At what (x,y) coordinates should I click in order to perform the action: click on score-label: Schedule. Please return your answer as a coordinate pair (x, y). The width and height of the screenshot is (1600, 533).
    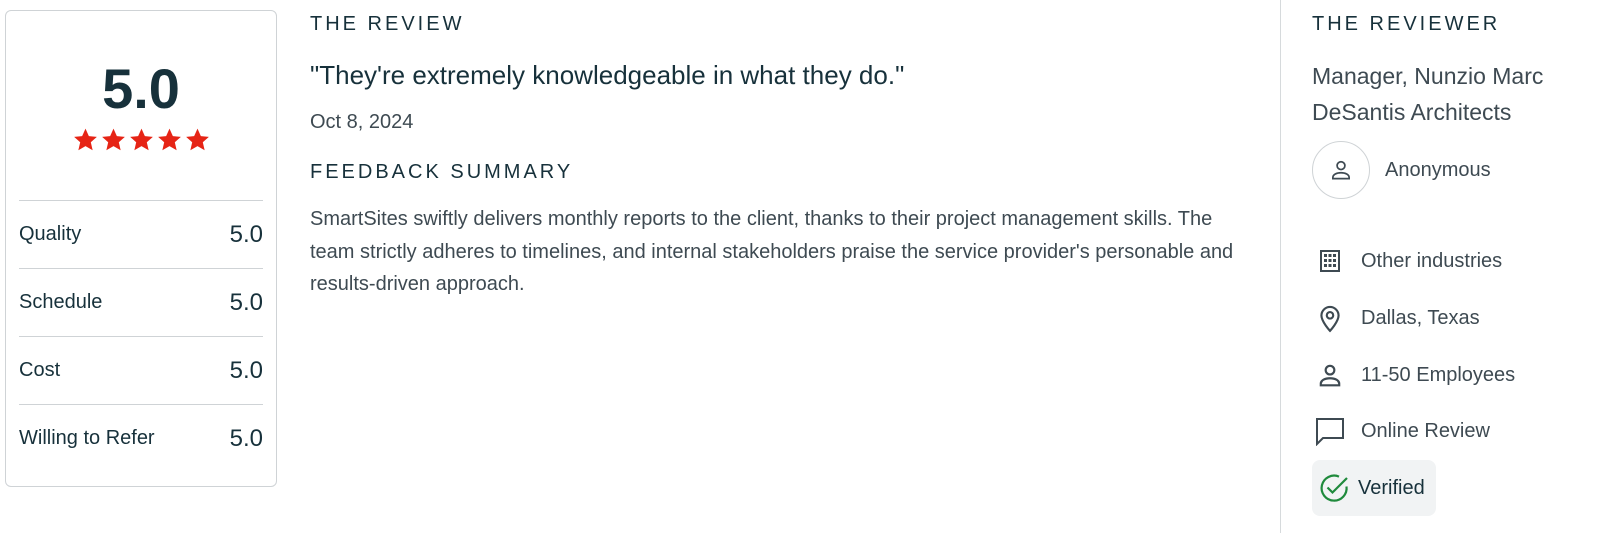
    Looking at the image, I should click on (61, 302).